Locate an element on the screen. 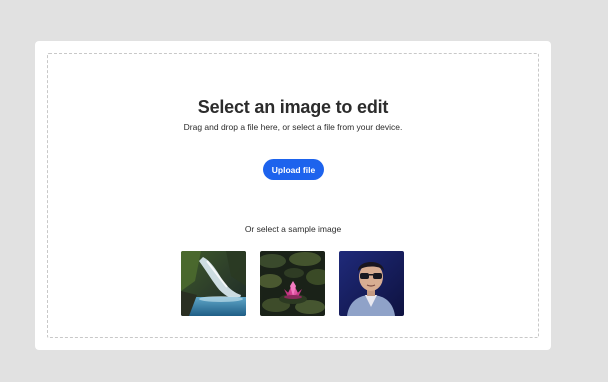 The image size is (608, 382). sample-images-label: Or select a sample image is located at coordinates (293, 229).